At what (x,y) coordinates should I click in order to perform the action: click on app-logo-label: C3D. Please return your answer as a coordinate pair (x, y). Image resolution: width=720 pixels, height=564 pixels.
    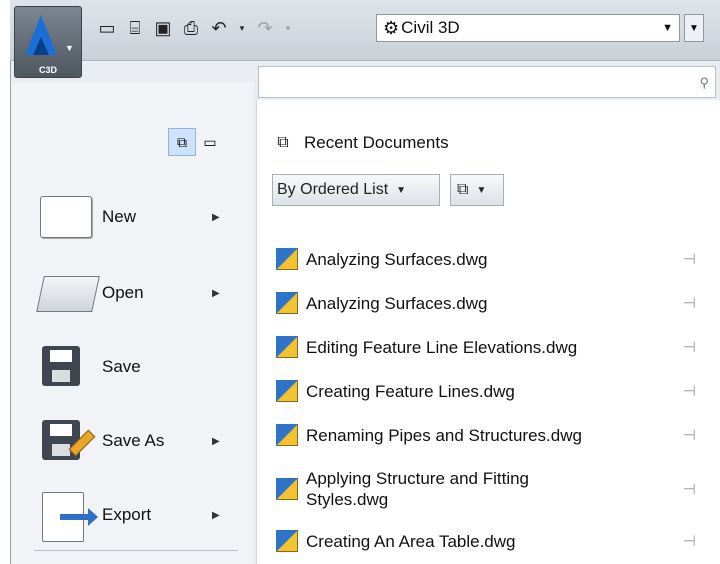
    Looking at the image, I should click on (47, 70).